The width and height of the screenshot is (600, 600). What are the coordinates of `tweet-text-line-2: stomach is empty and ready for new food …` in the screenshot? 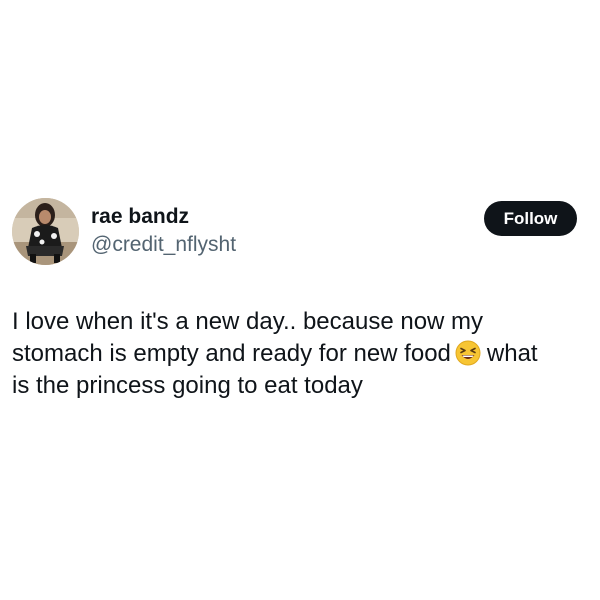 It's located at (302, 354).